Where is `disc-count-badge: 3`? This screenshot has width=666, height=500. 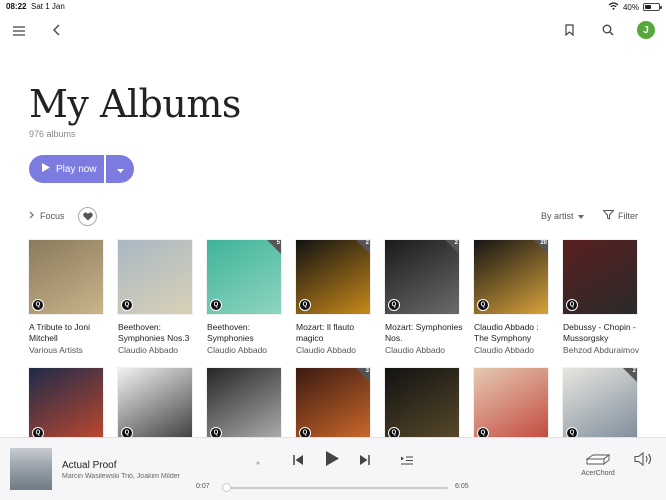
disc-count-badge: 3 is located at coordinates (363, 375).